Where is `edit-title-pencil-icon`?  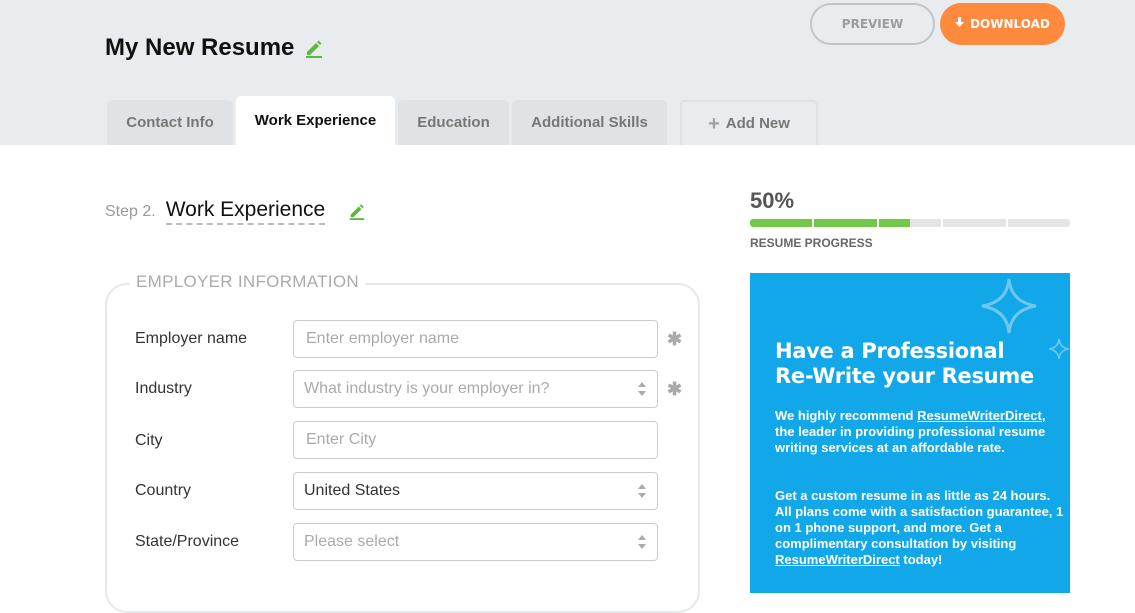 edit-title-pencil-icon is located at coordinates (314, 48).